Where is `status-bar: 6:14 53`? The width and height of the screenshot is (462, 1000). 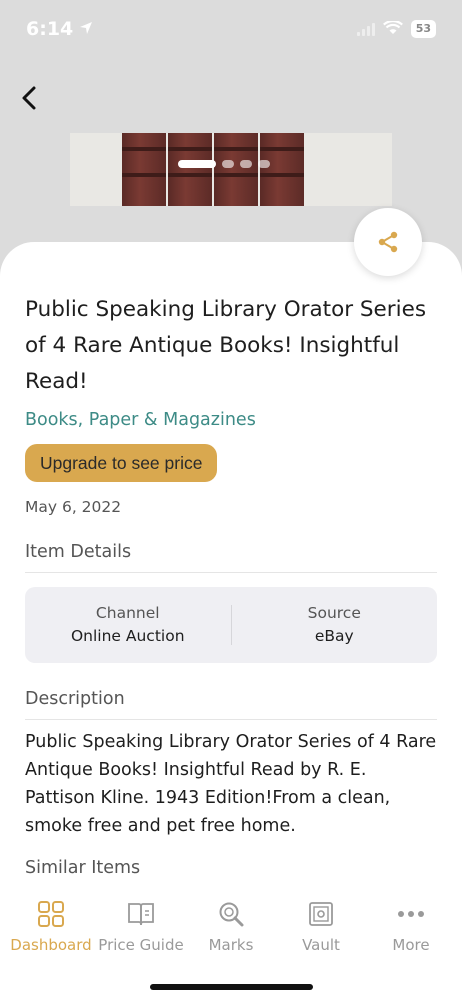 status-bar: 6:14 53 is located at coordinates (231, 29).